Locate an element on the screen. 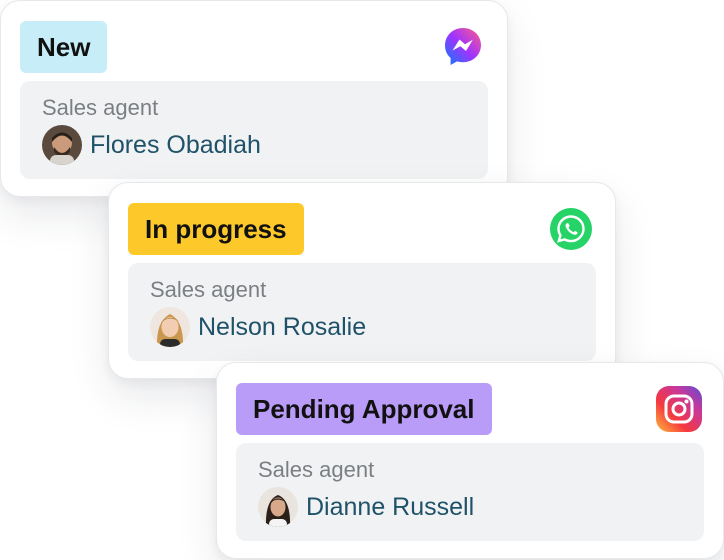 The width and height of the screenshot is (724, 560). status-badge: New is located at coordinates (64, 47).